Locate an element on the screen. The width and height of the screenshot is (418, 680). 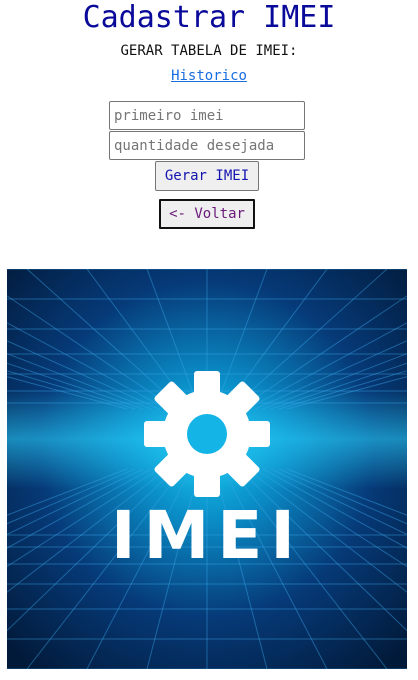
back-button: <- Voltar is located at coordinates (207, 214).